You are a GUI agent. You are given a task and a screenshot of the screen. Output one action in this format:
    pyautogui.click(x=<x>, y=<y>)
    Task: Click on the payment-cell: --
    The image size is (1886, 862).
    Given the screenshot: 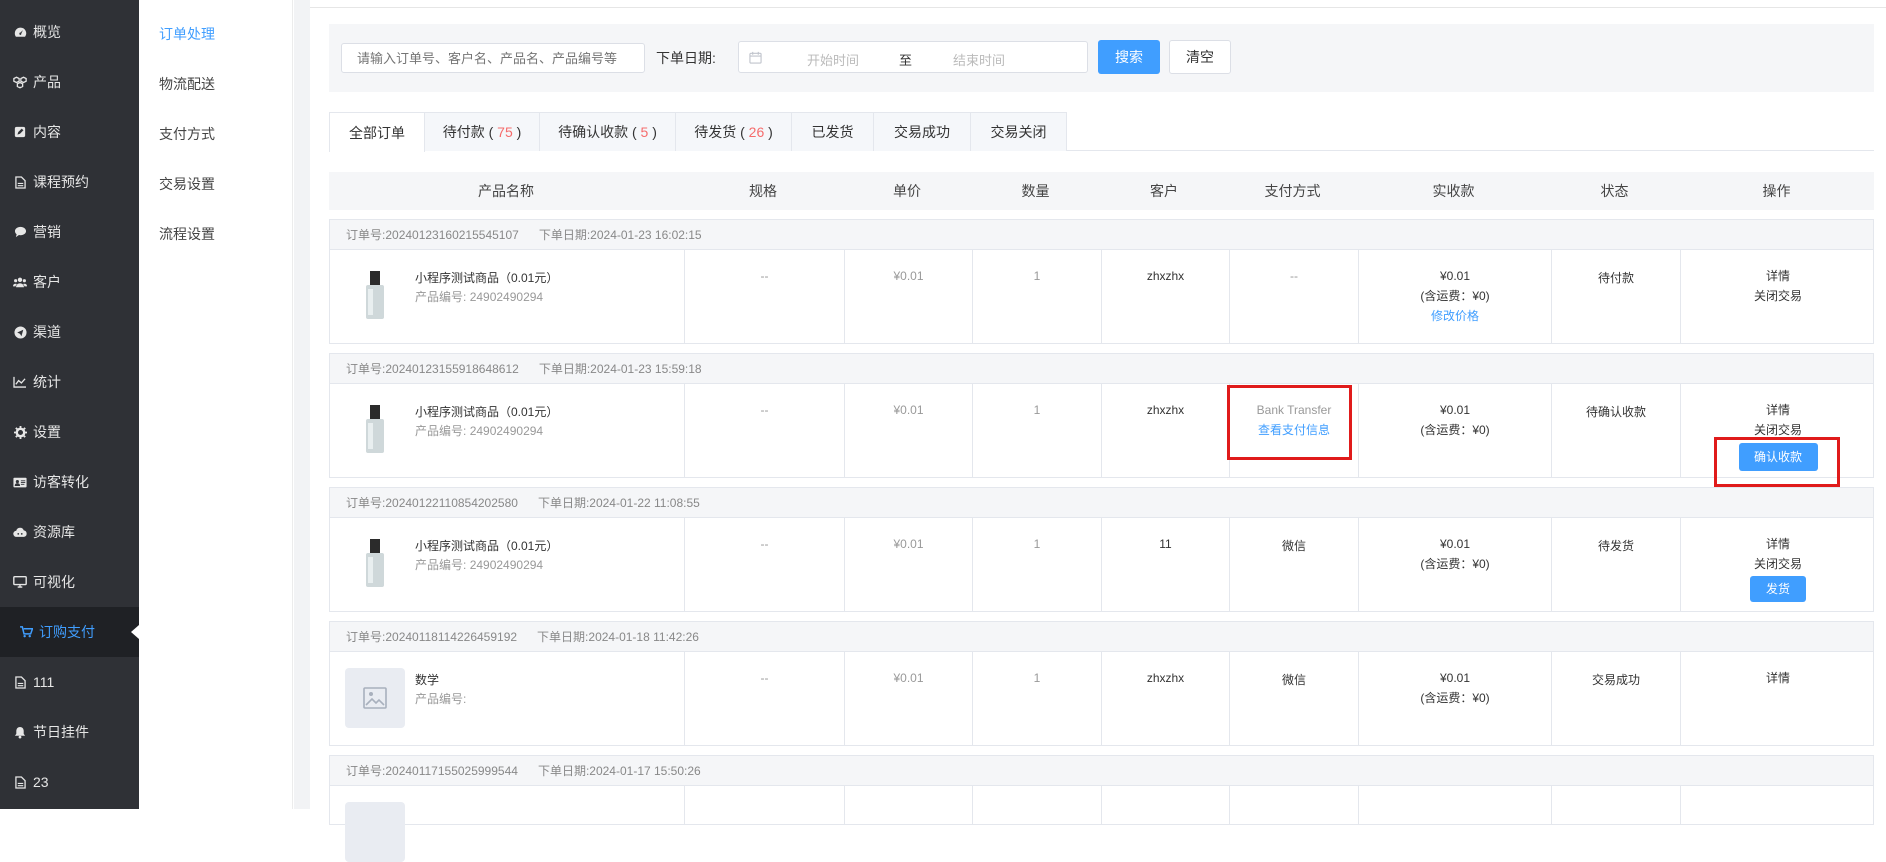 What is the action you would take?
    pyautogui.click(x=1293, y=296)
    